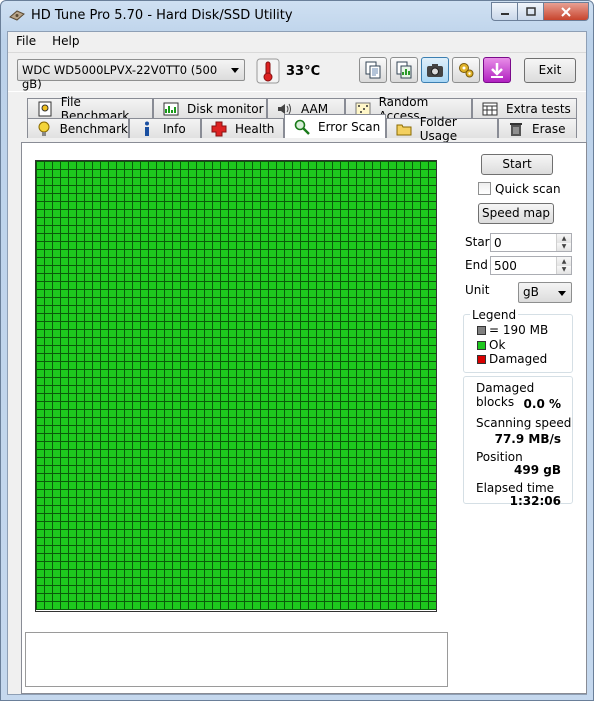 The width and height of the screenshot is (594, 701). I want to click on drive-select: WDC WD5000LPVX-22V0TT0 (500 gB), so click(131, 75).